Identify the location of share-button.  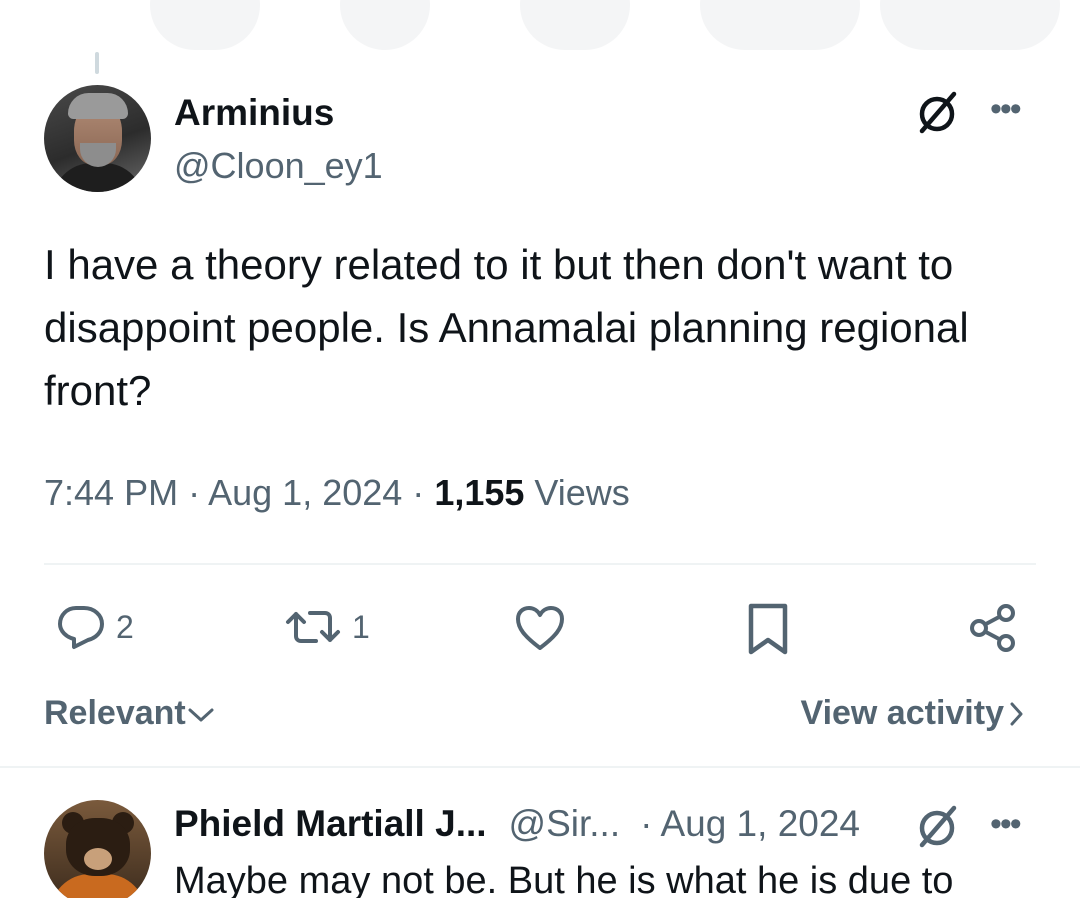
(994, 628).